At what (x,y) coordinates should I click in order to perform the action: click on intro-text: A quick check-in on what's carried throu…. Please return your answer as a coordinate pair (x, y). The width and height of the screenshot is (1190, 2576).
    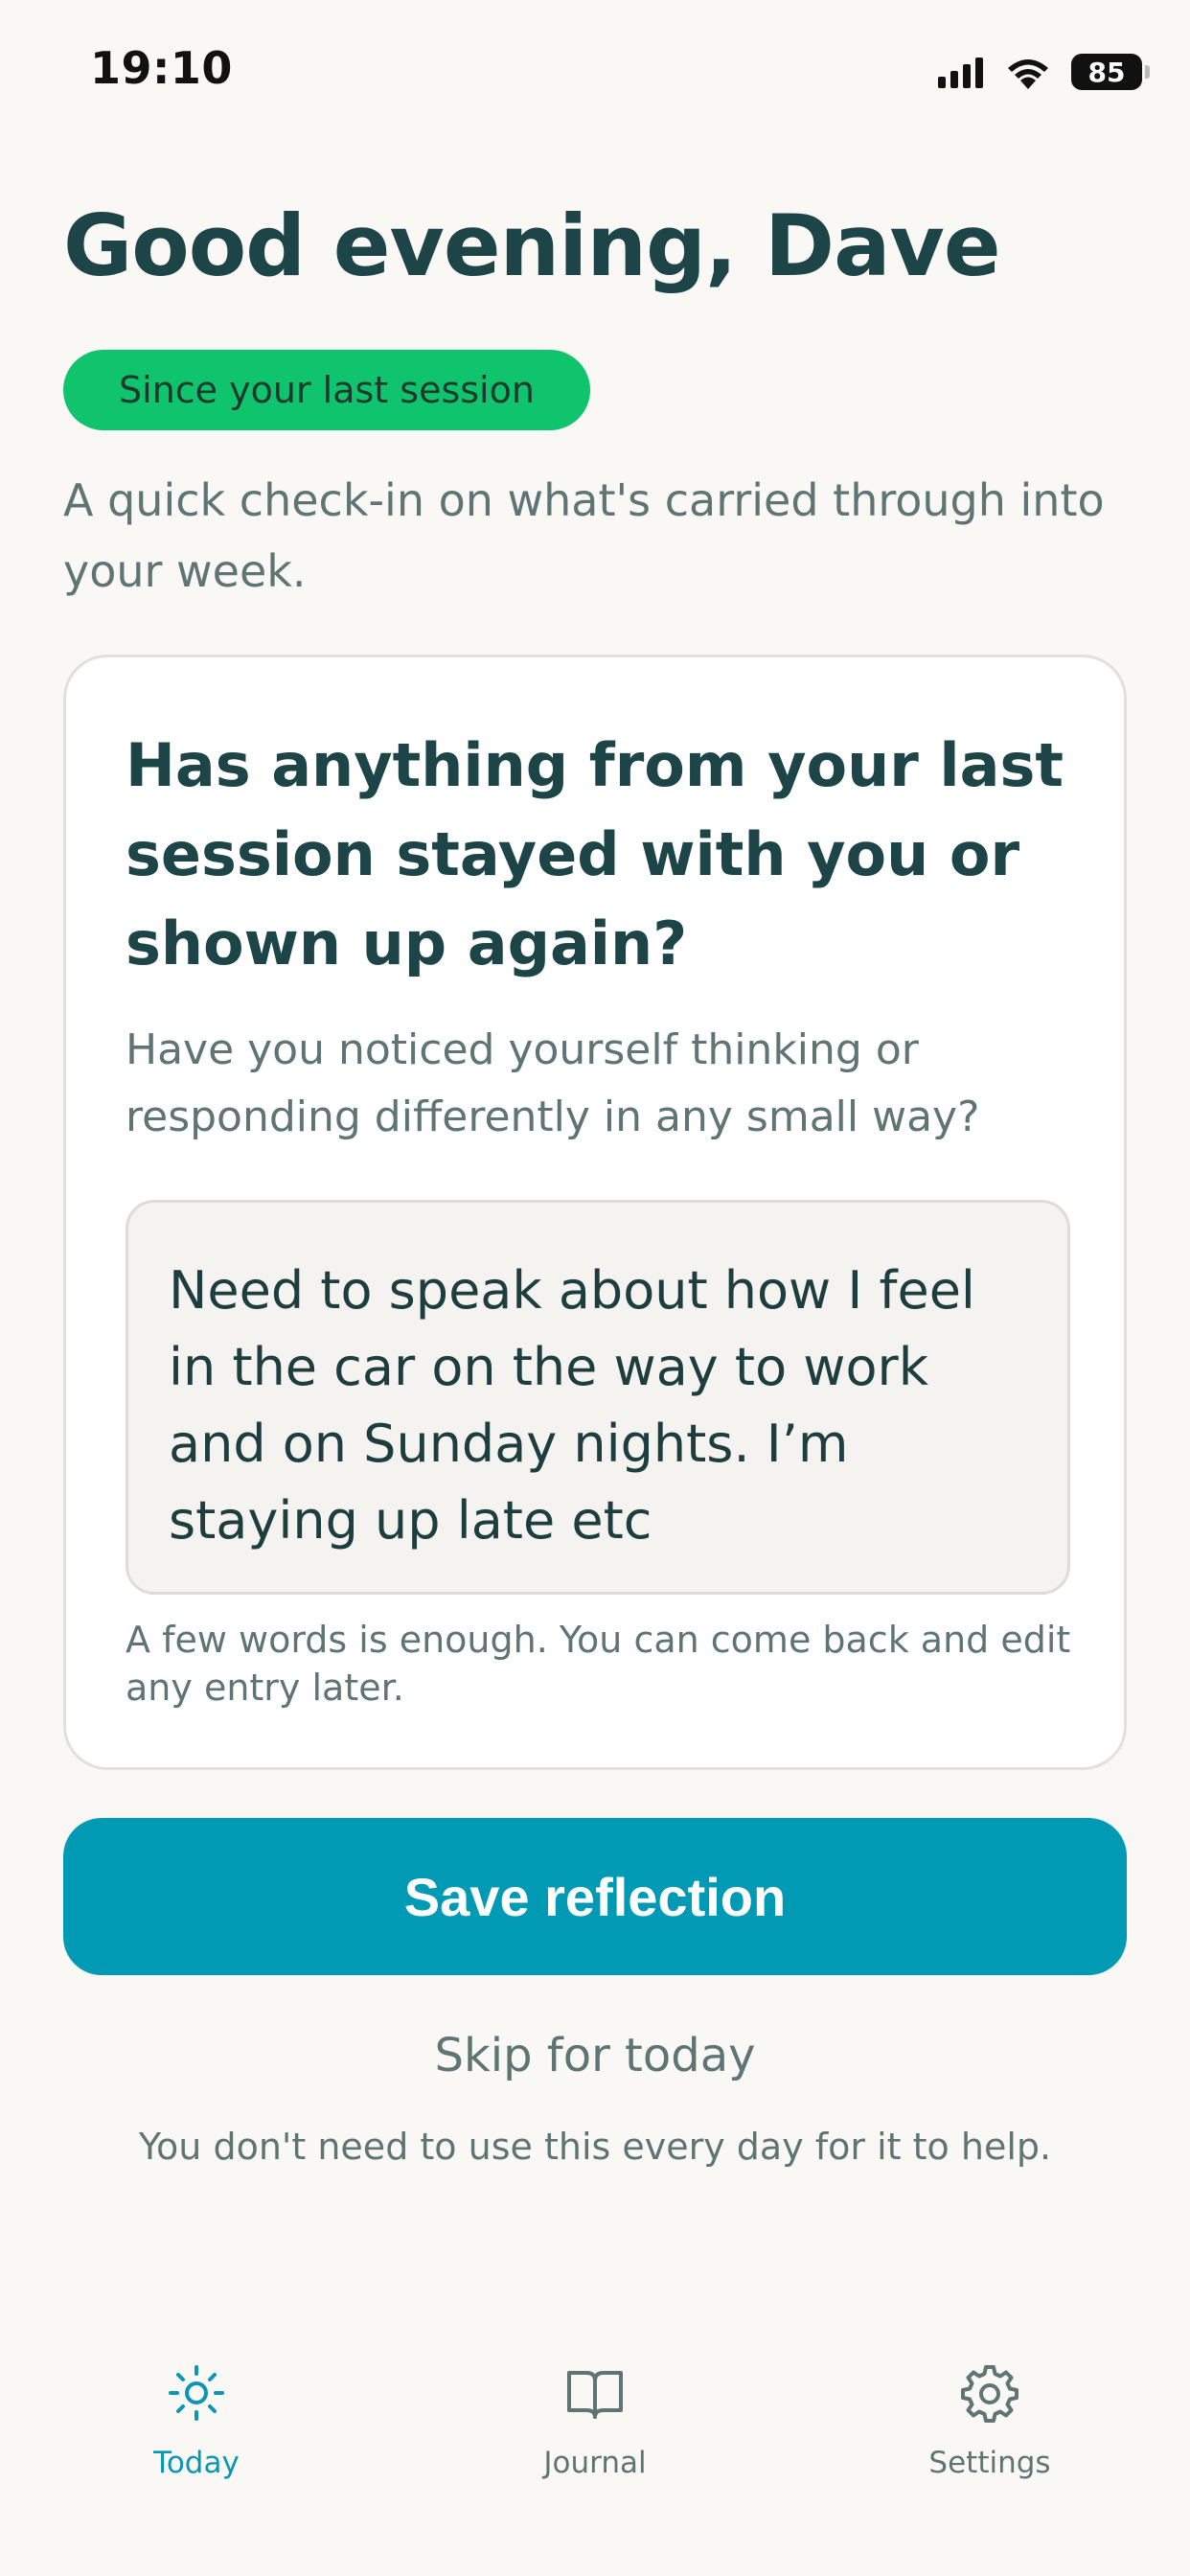
    Looking at the image, I should click on (584, 535).